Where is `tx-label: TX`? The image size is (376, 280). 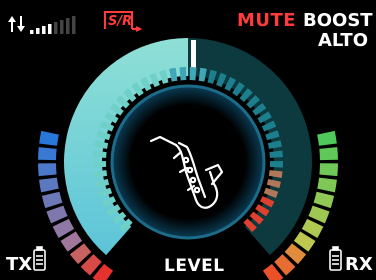
tx-label: TX is located at coordinates (19, 264).